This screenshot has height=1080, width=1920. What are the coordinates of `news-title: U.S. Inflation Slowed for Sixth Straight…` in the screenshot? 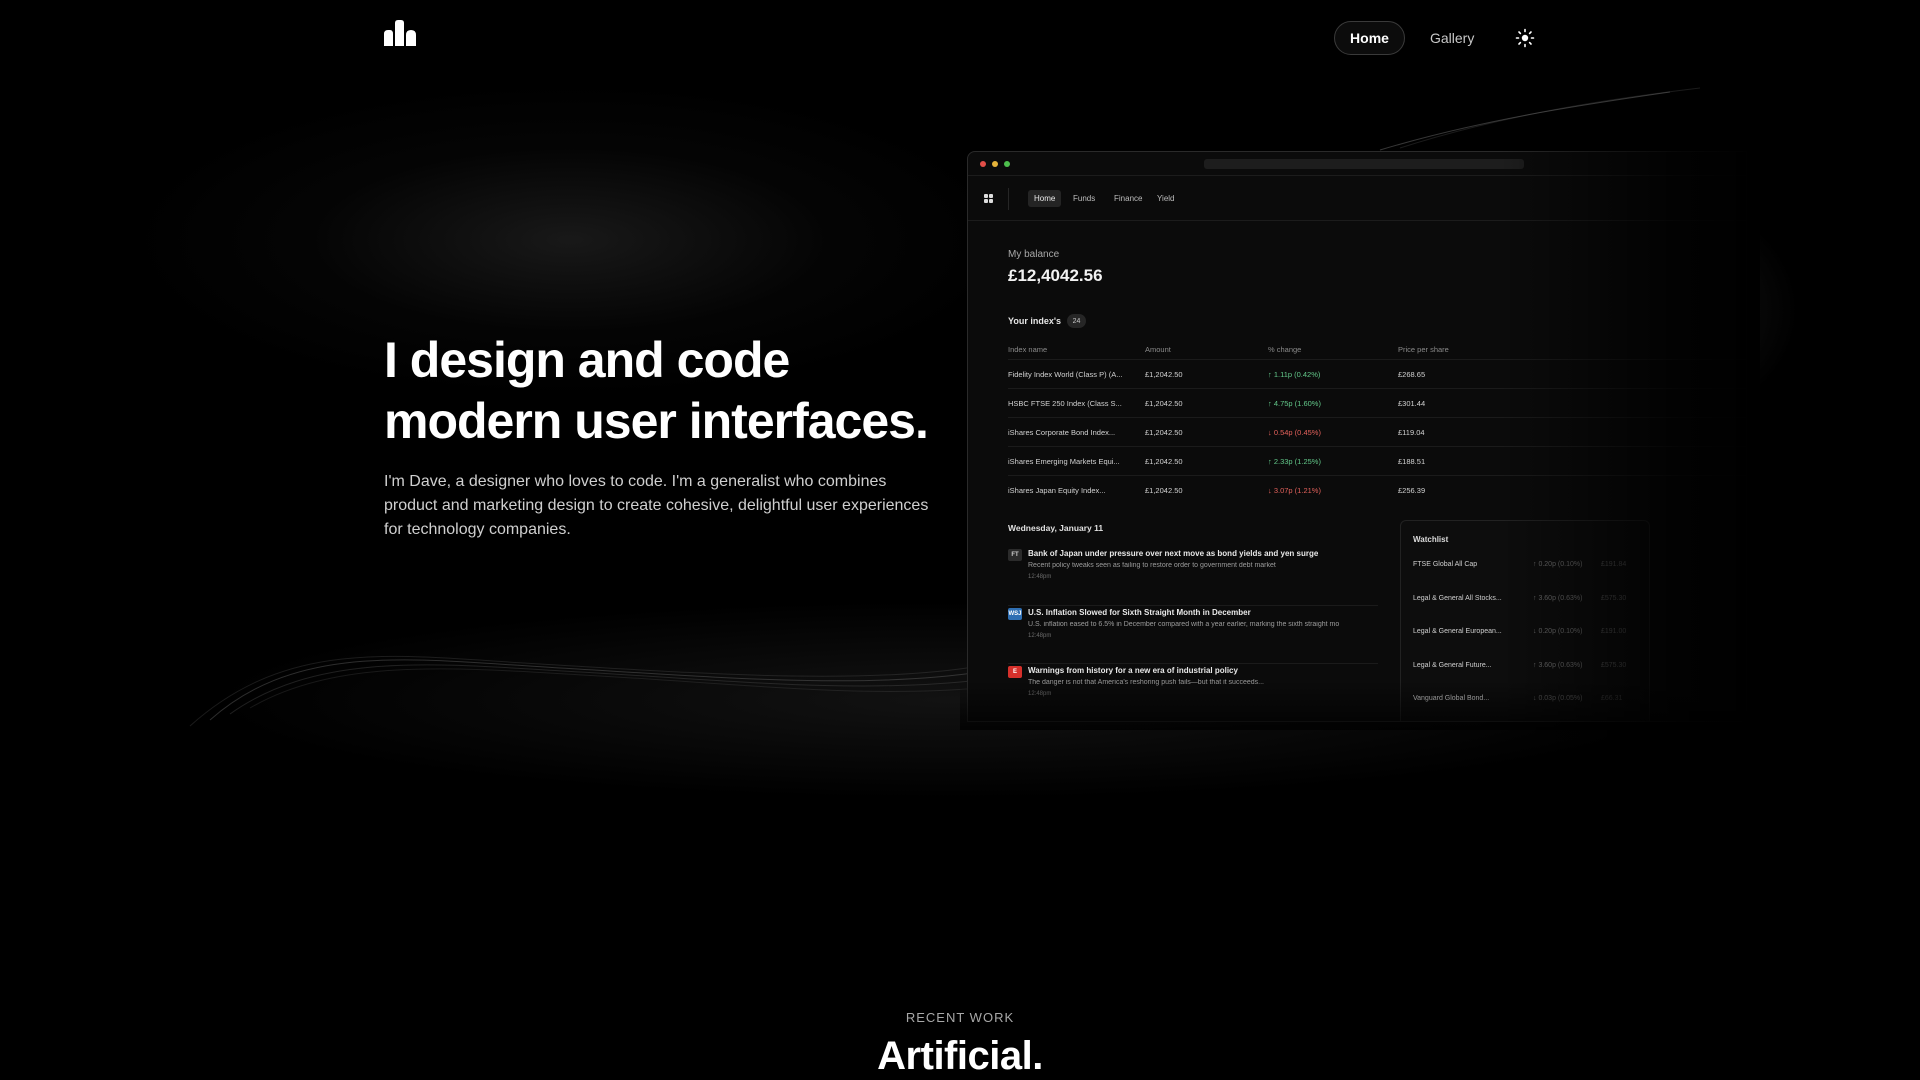 It's located at (1139, 612).